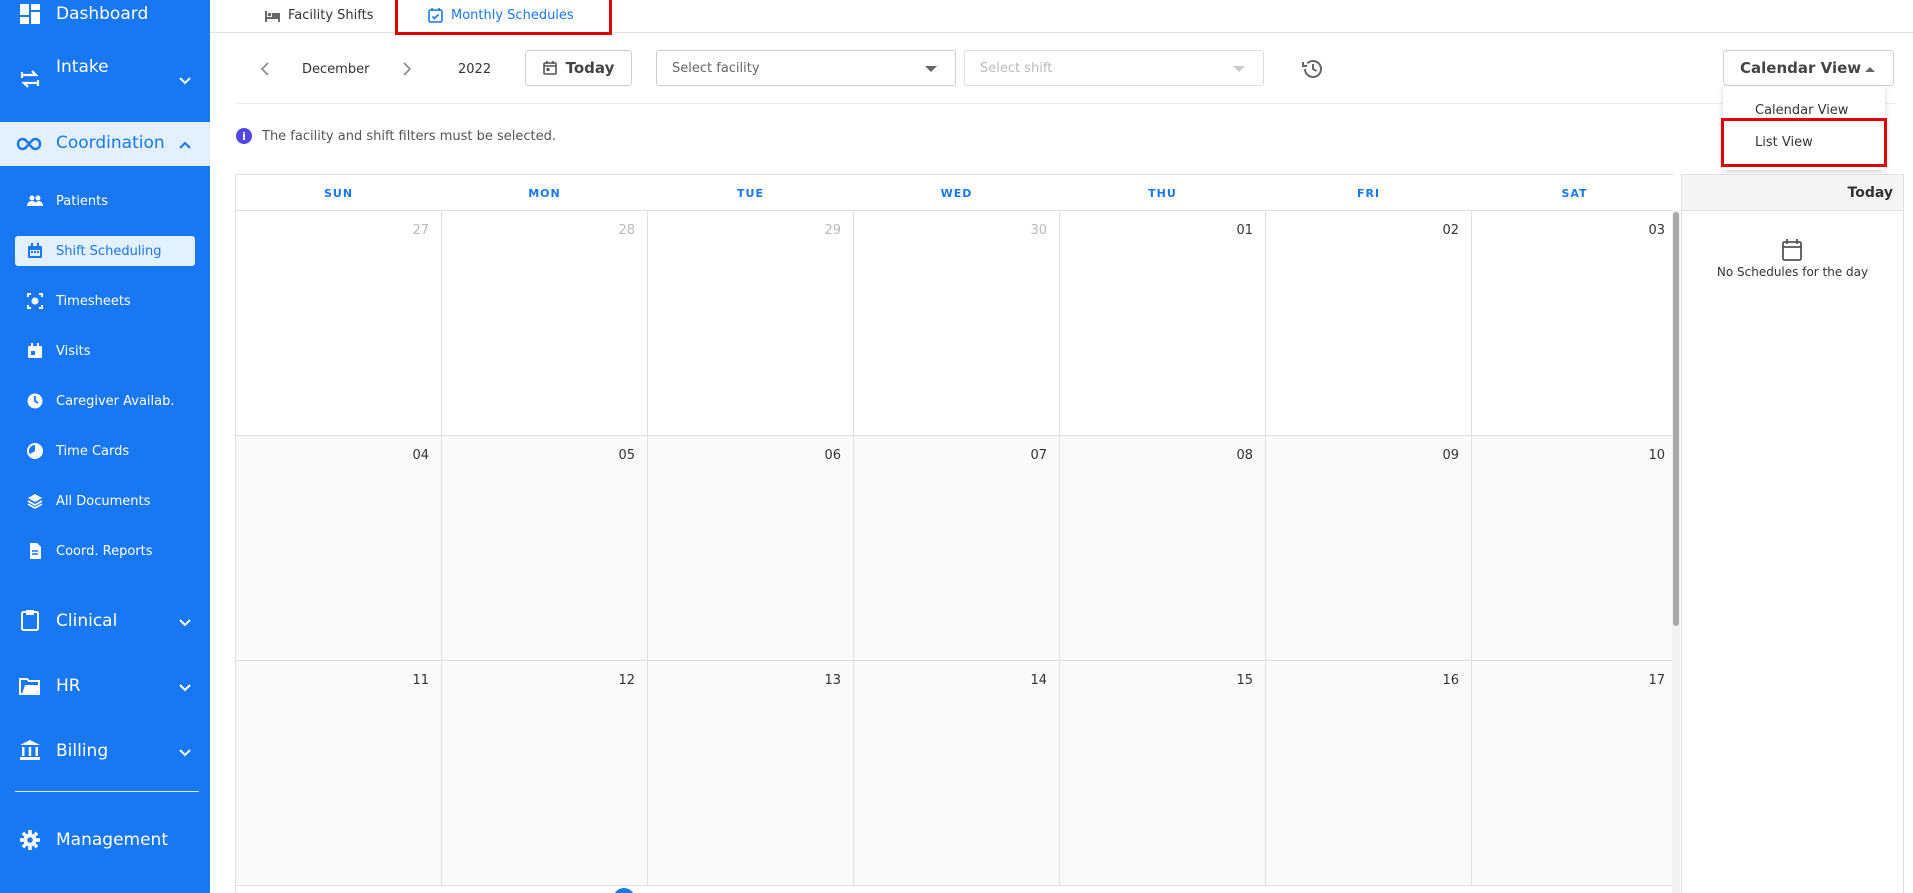  What do you see at coordinates (545, 773) in the screenshot?
I see `calendar-day-cell: 12` at bounding box center [545, 773].